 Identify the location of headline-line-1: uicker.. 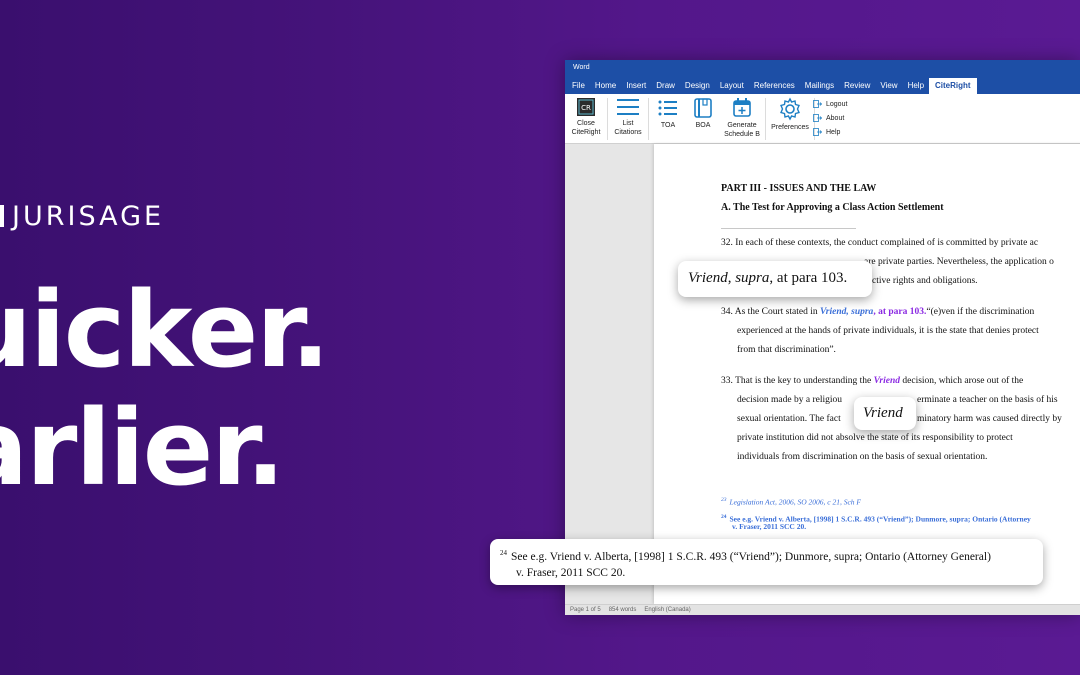
(165, 330).